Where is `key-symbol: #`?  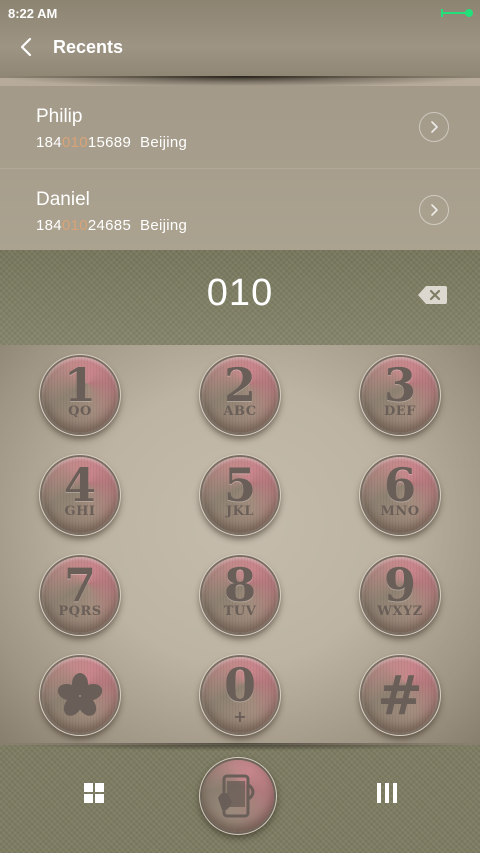
key-symbol: # is located at coordinates (400, 695).